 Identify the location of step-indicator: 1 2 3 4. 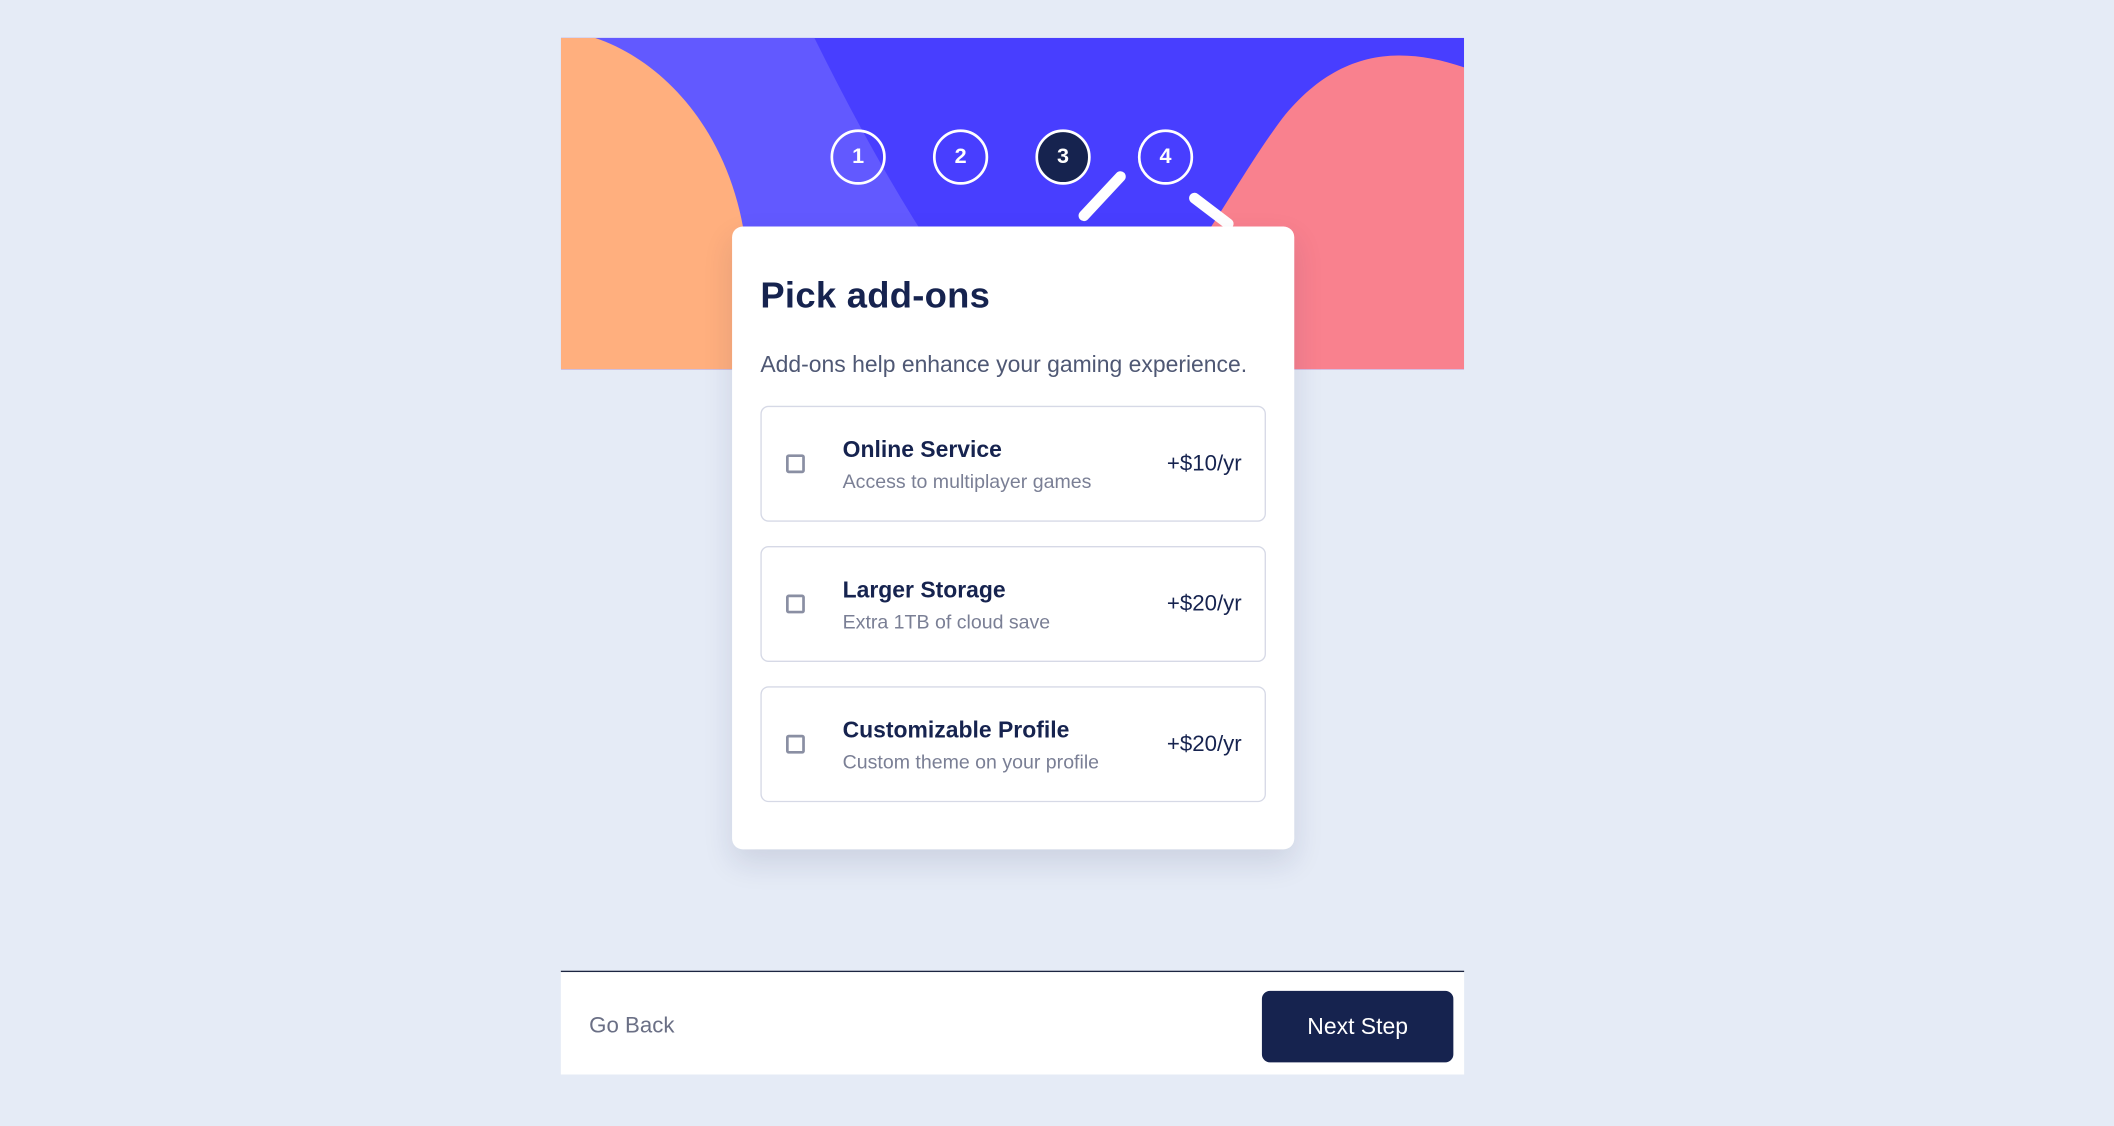
(1012, 160).